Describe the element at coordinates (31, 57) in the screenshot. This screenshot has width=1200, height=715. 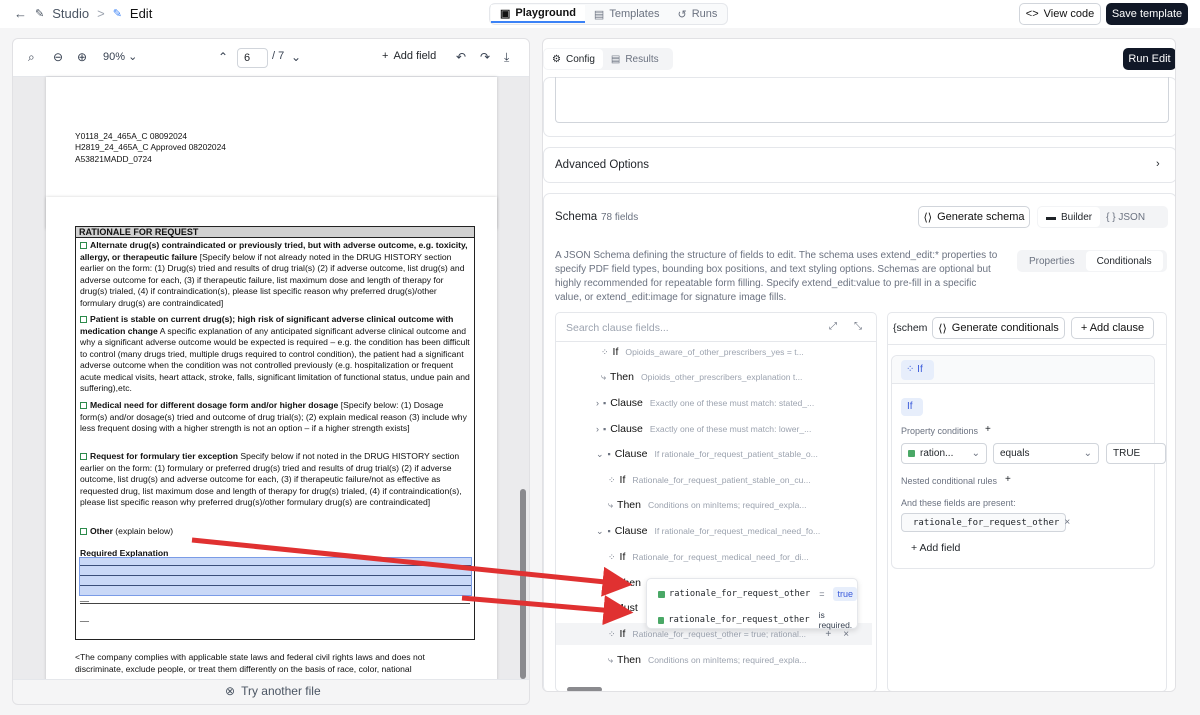
I see `search-icon: ⌕` at that location.